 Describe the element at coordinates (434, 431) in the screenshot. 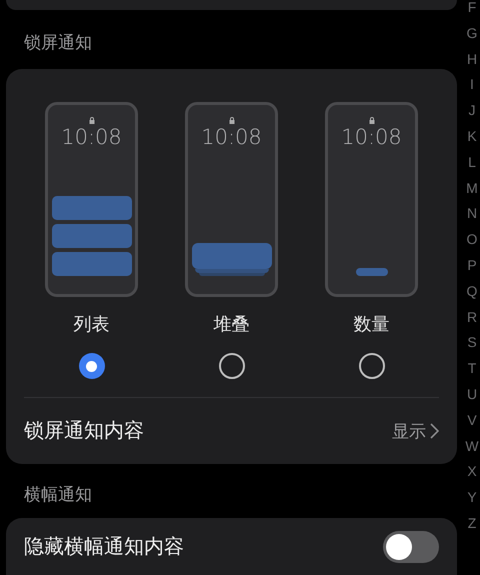

I see `chevron-right-icon` at that location.